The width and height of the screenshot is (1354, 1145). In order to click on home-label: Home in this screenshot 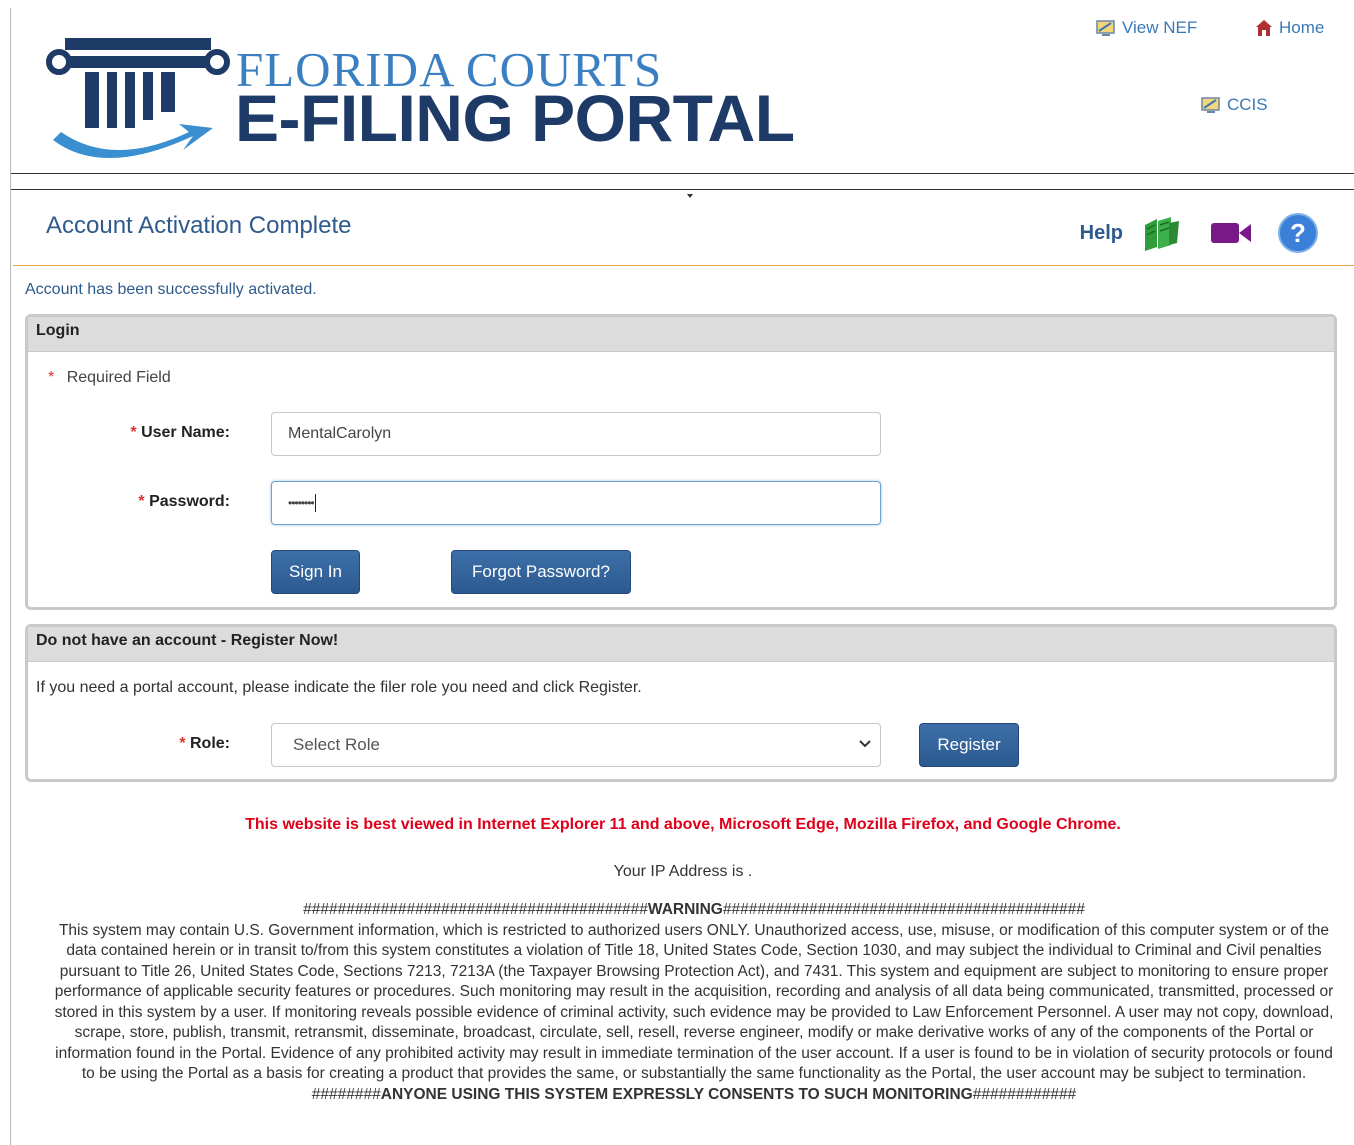, I will do `click(1302, 27)`.